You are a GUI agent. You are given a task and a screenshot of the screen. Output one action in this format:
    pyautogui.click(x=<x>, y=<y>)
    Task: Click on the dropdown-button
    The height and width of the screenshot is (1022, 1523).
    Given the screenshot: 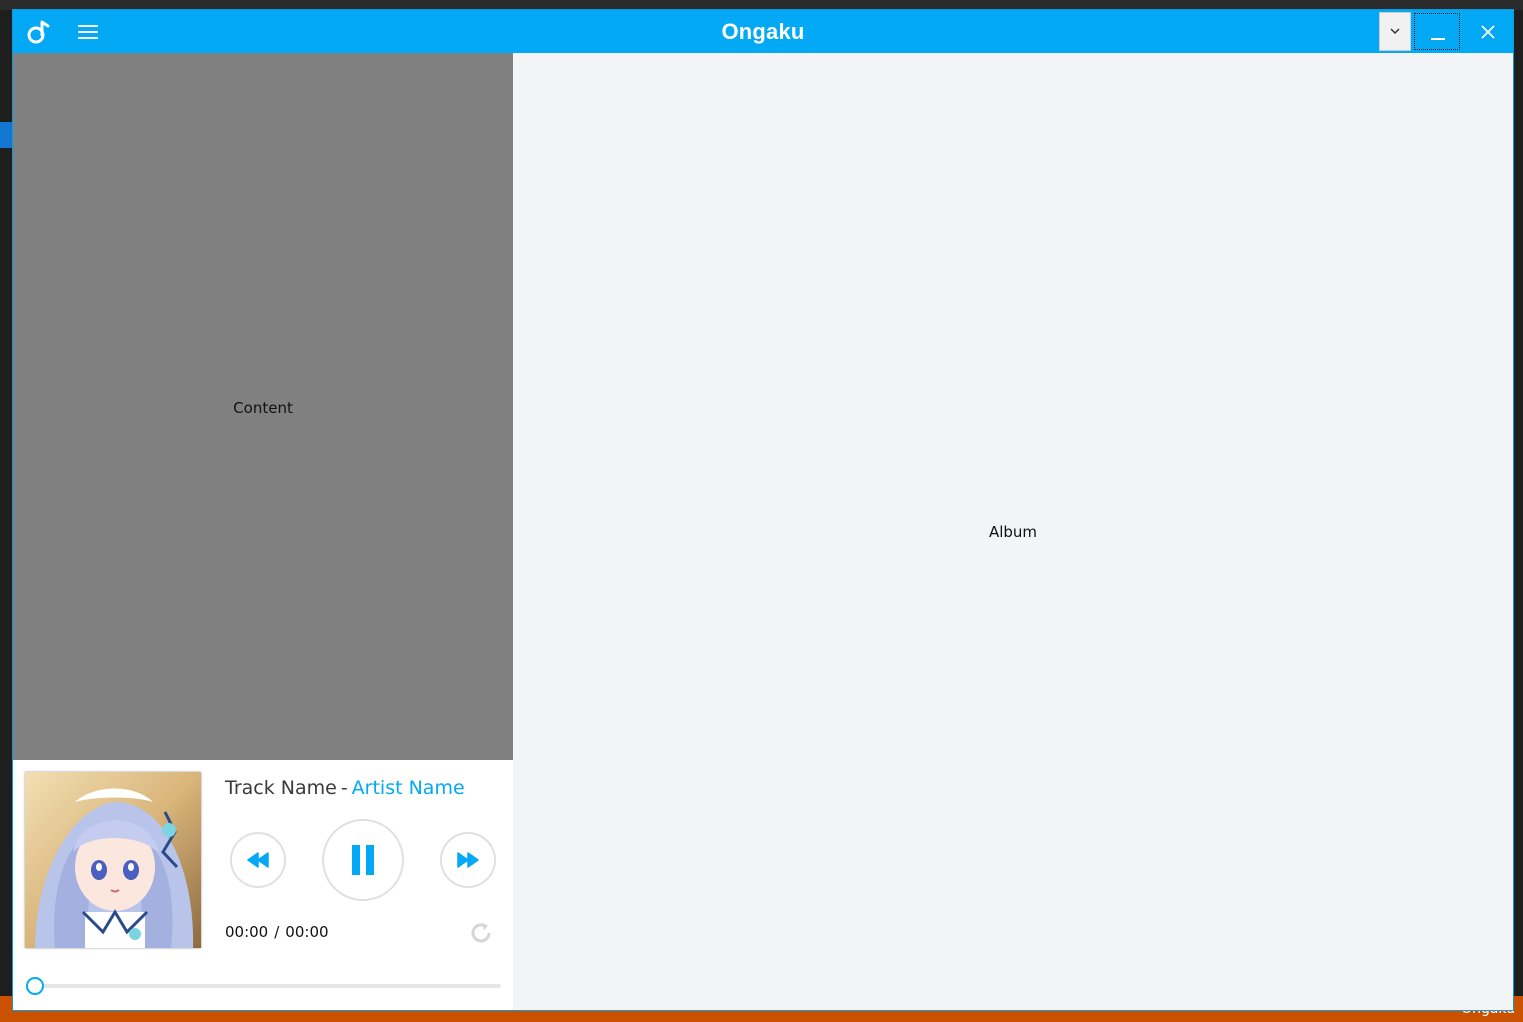 What is the action you would take?
    pyautogui.click(x=1395, y=31)
    